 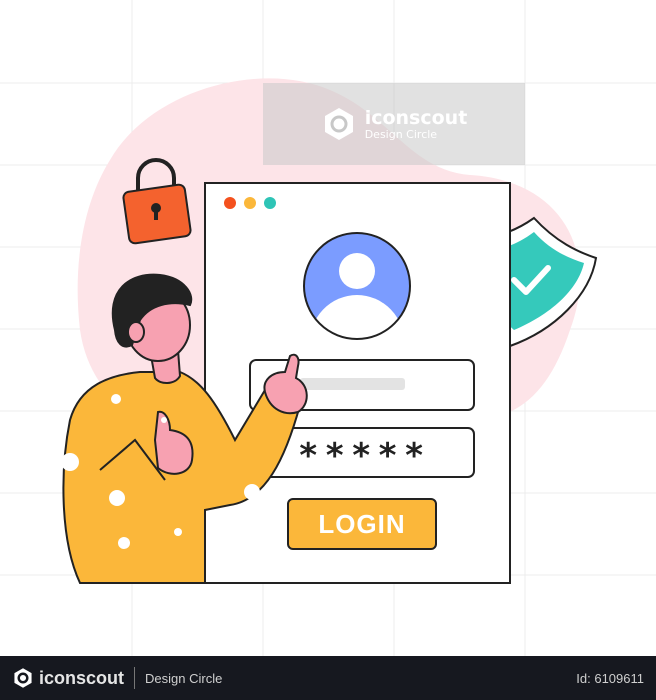 What do you see at coordinates (230, 203) in the screenshot?
I see `window-dot-red` at bounding box center [230, 203].